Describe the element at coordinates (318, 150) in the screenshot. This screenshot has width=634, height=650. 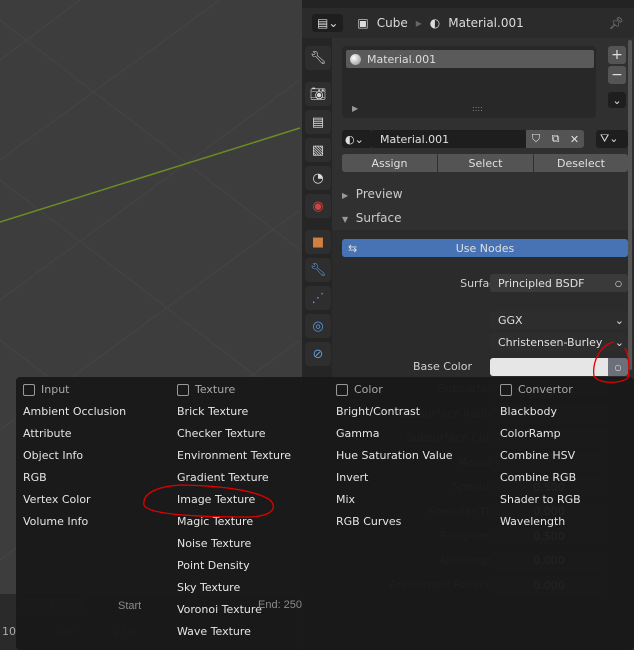
I see `view-layer-tab-icon: ▧` at that location.